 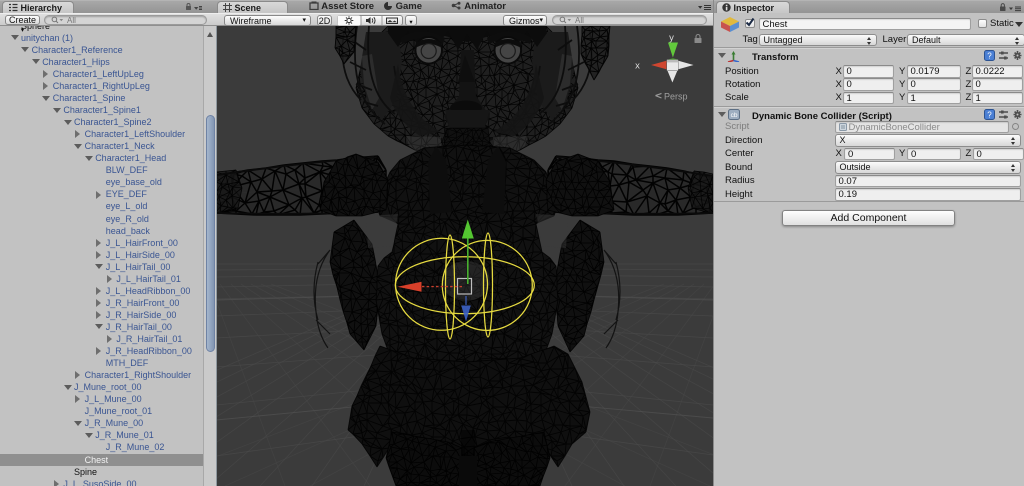 What do you see at coordinates (734, 115) in the screenshot?
I see `svg-text: cb` at bounding box center [734, 115].